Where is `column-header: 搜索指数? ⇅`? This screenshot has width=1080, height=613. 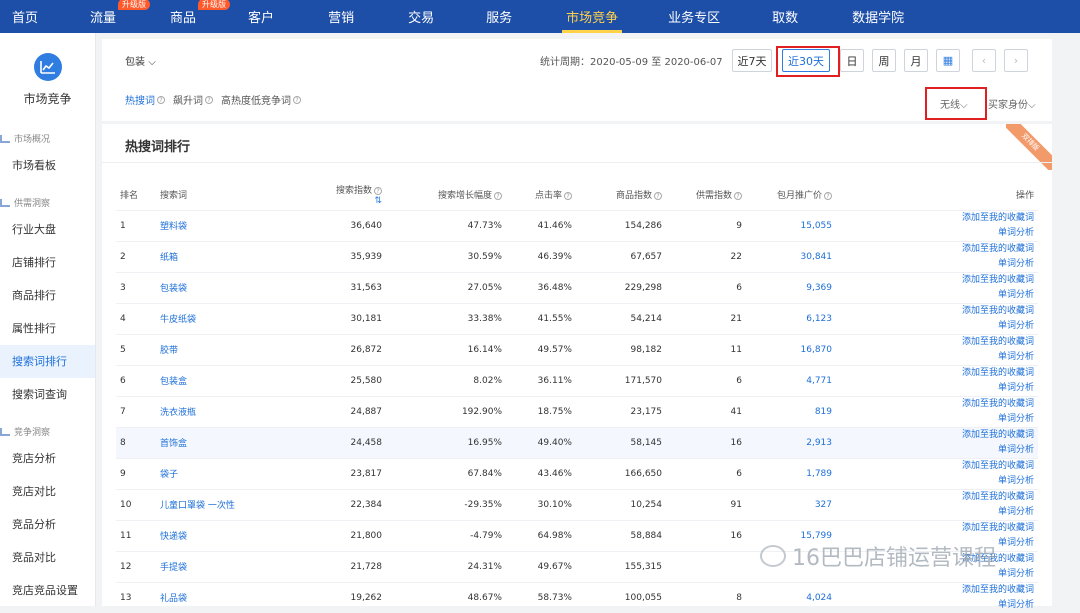
column-header: 搜索指数? ⇅ is located at coordinates (356, 195).